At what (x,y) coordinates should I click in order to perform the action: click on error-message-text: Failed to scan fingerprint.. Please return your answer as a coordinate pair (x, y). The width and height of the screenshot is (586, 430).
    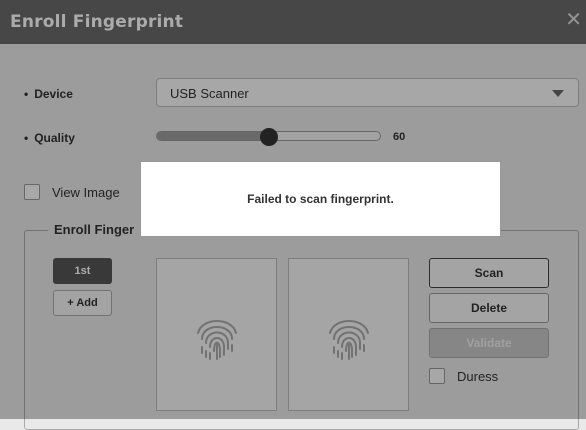
    Looking at the image, I should click on (320, 199).